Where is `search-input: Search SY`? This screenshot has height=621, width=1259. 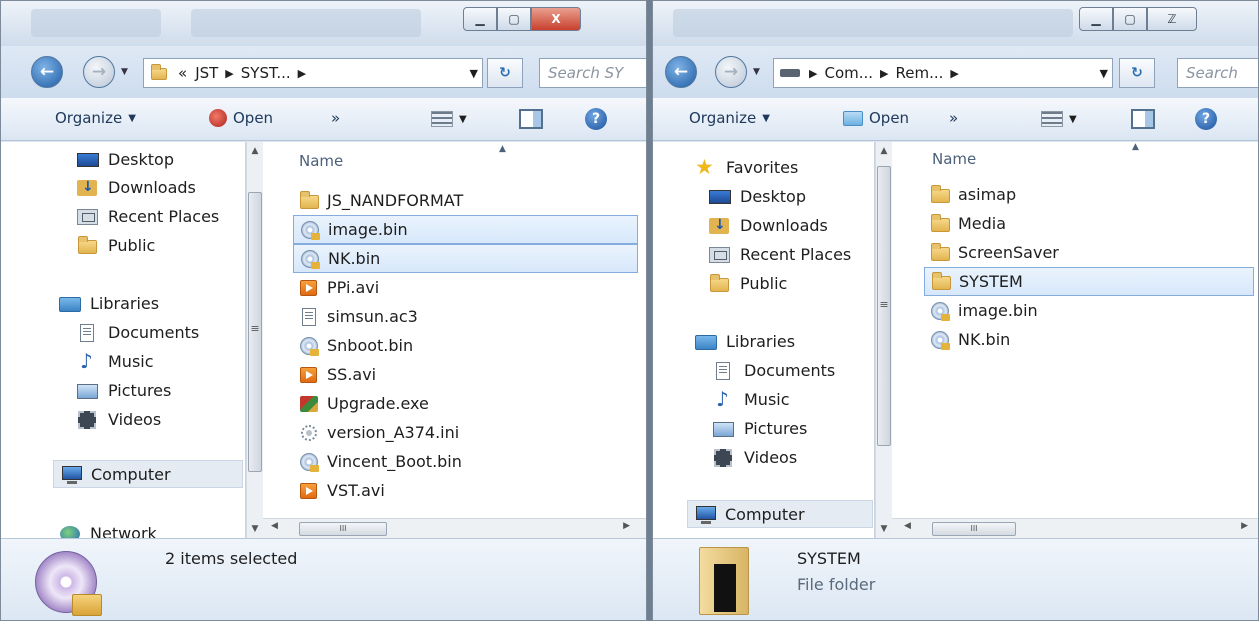 search-input: Search SY is located at coordinates (592, 73).